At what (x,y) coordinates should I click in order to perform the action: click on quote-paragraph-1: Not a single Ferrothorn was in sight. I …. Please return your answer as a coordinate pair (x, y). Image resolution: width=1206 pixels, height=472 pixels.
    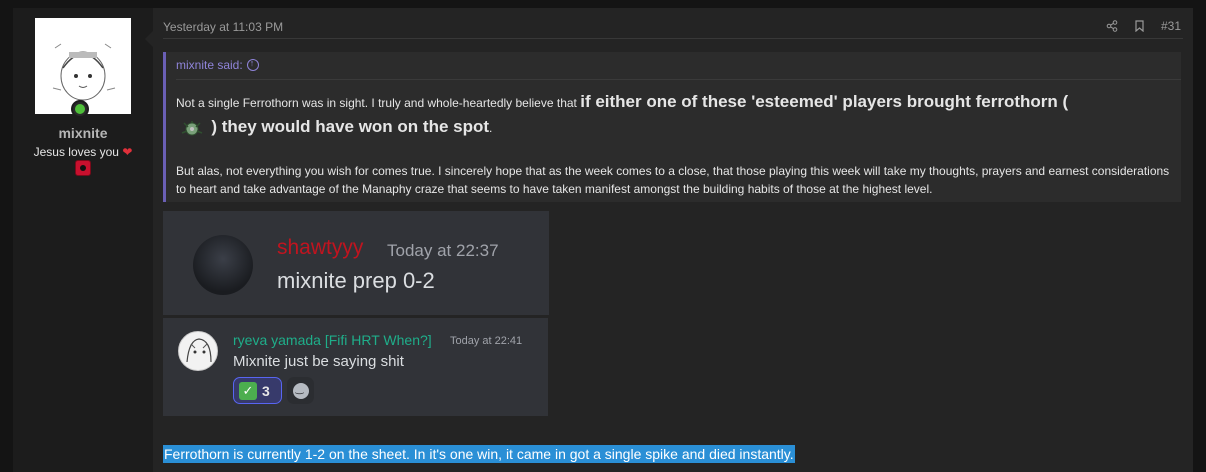
    Looking at the image, I should click on (671, 115).